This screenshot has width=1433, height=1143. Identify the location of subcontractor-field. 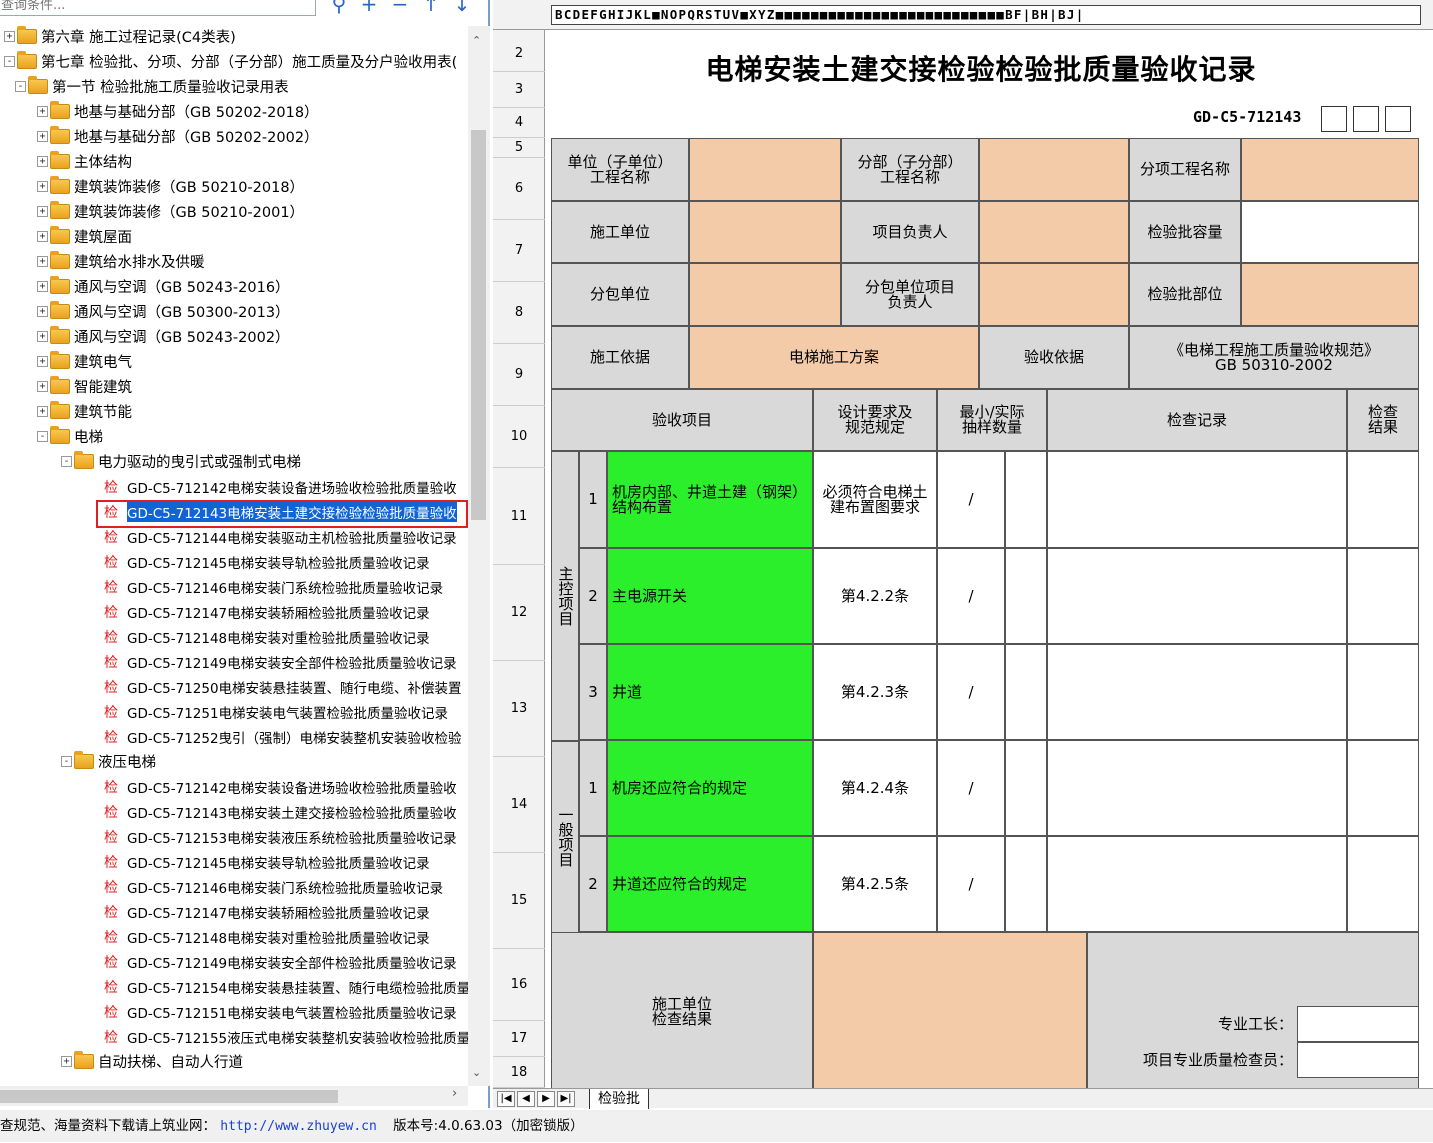
(765, 294).